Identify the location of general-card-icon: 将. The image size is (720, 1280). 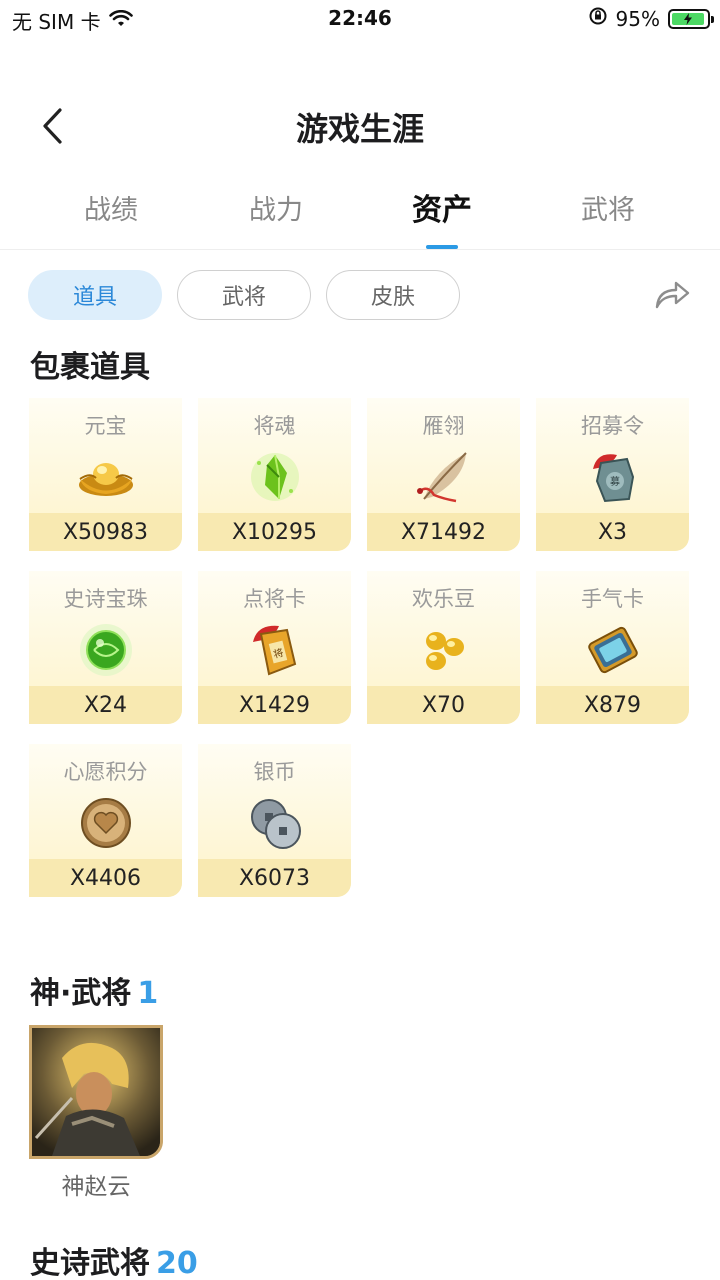
(275, 650).